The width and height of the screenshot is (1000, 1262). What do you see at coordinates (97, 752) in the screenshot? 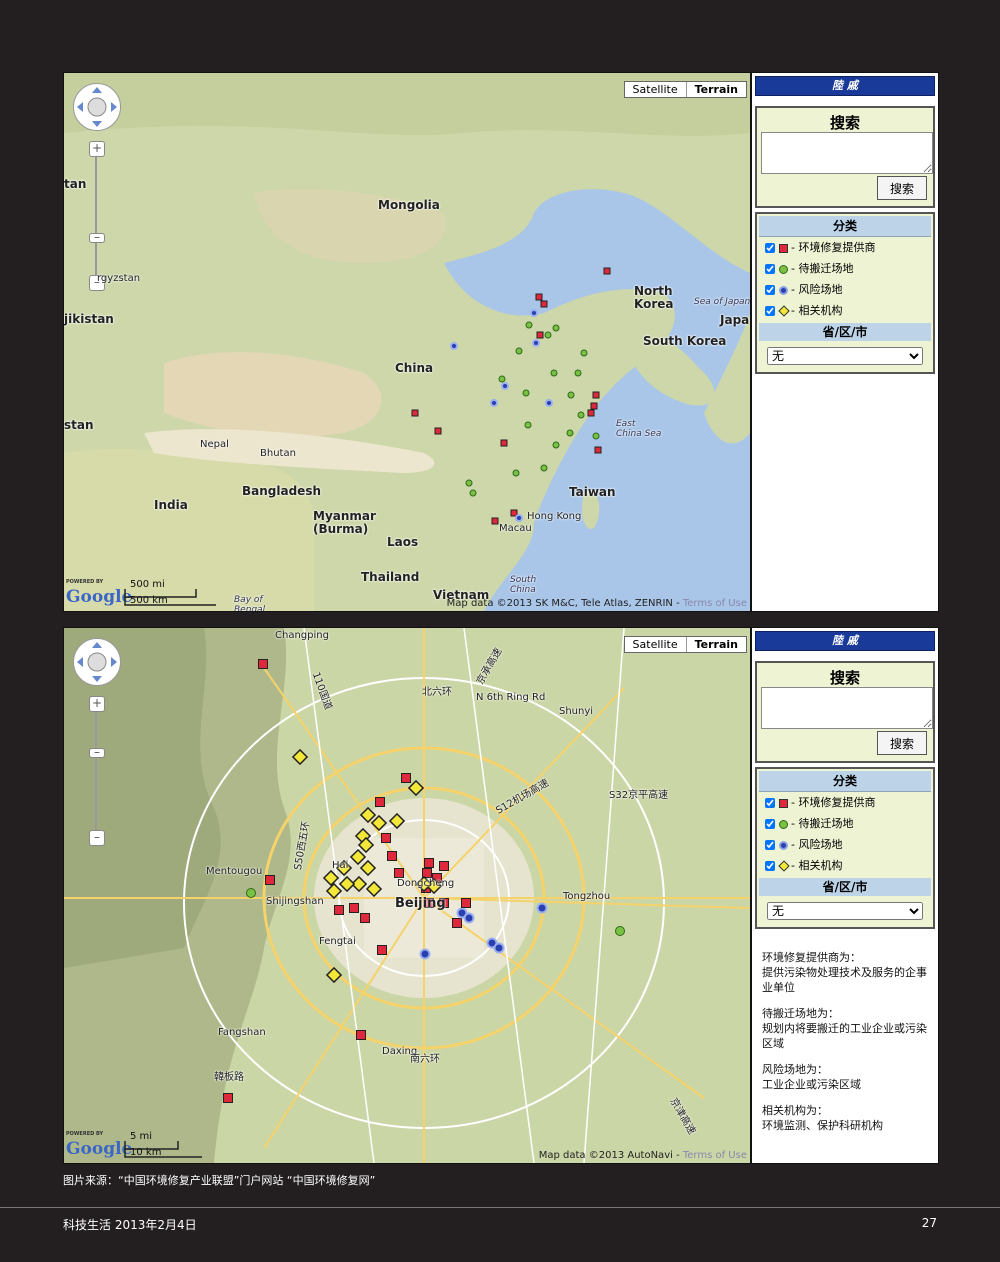
I see `zoom-handle: –` at bounding box center [97, 752].